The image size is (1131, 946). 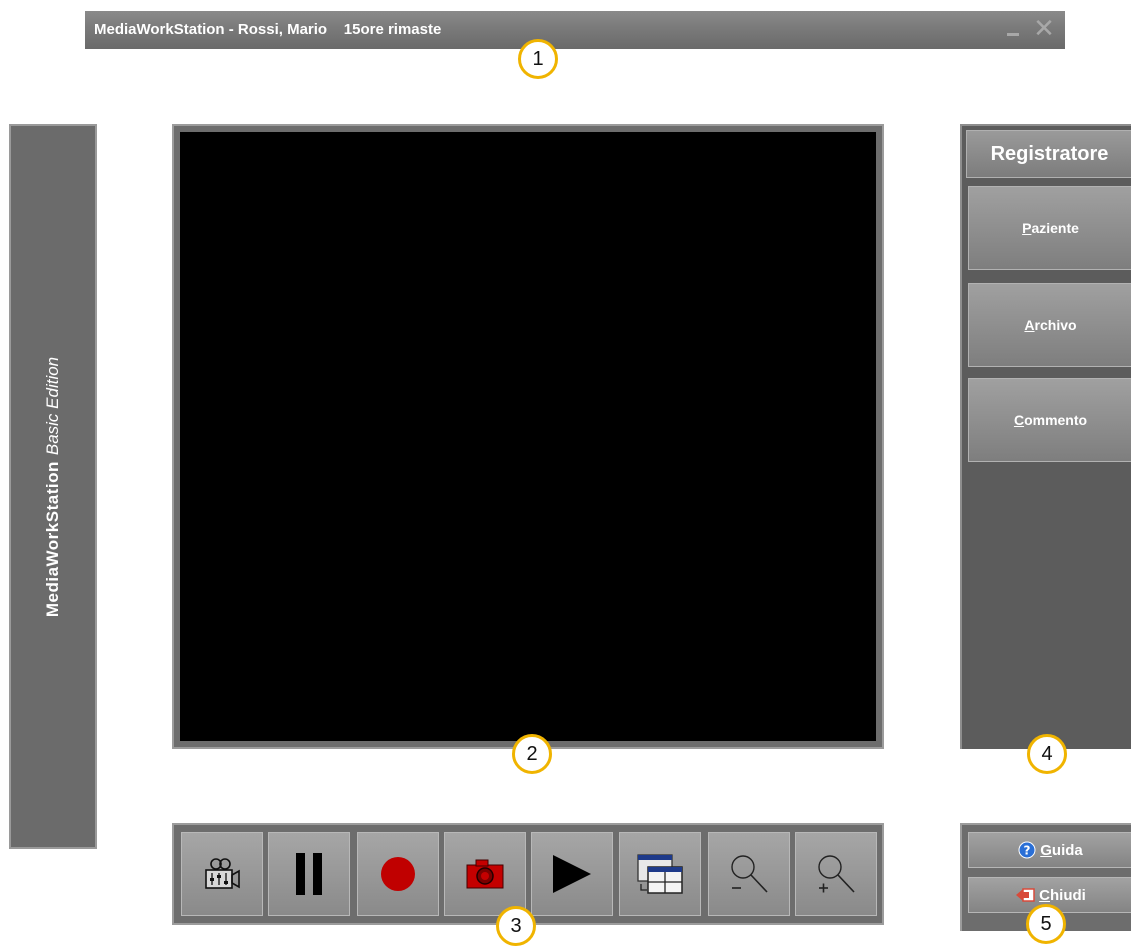 I want to click on video-camera-settings-icon, so click(x=222, y=873).